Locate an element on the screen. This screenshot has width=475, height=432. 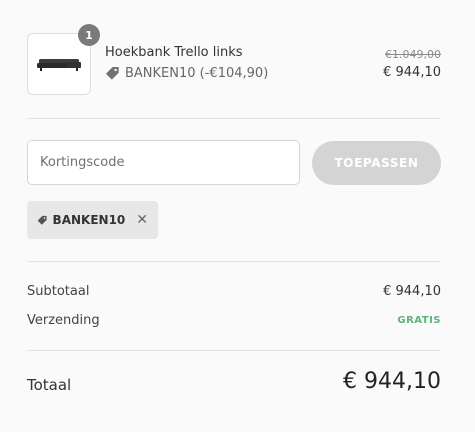
discount-code-input is located at coordinates (163, 162).